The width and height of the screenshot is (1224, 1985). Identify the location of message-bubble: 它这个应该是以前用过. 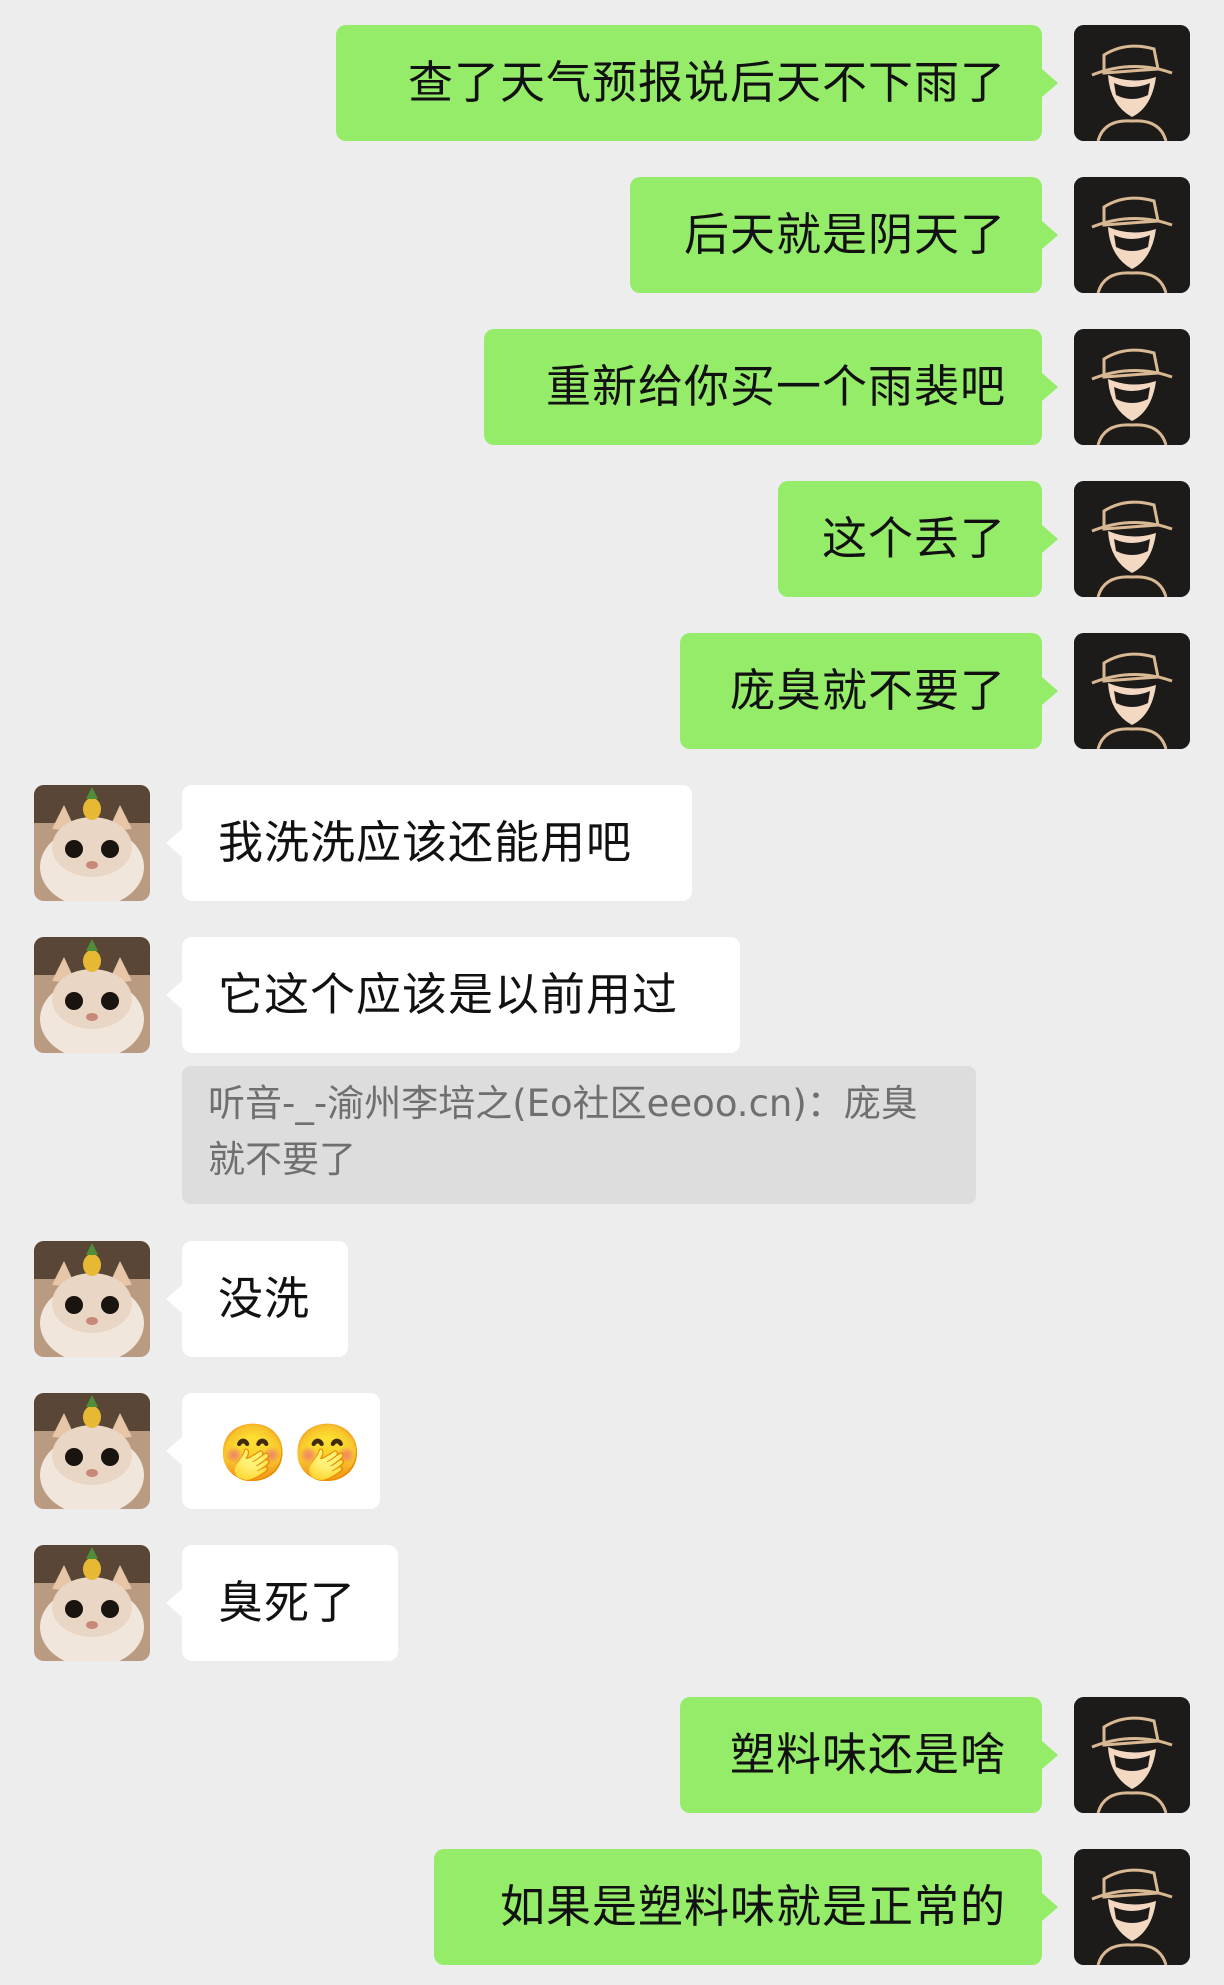
(453, 995).